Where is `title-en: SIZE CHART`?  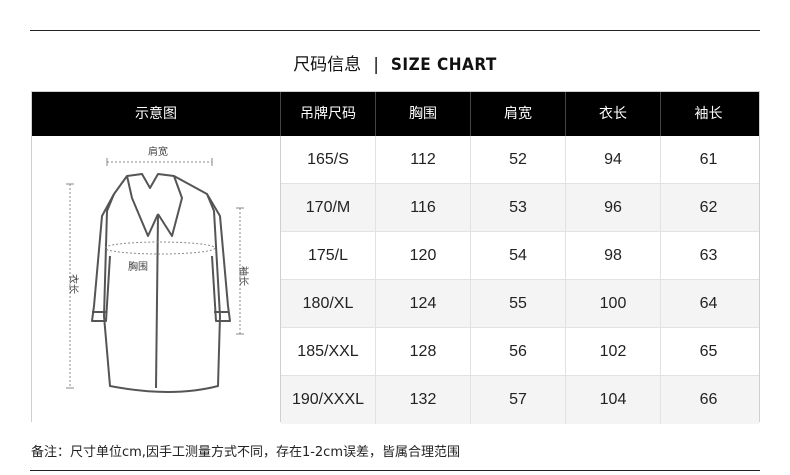
title-en: SIZE CHART is located at coordinates (443, 65).